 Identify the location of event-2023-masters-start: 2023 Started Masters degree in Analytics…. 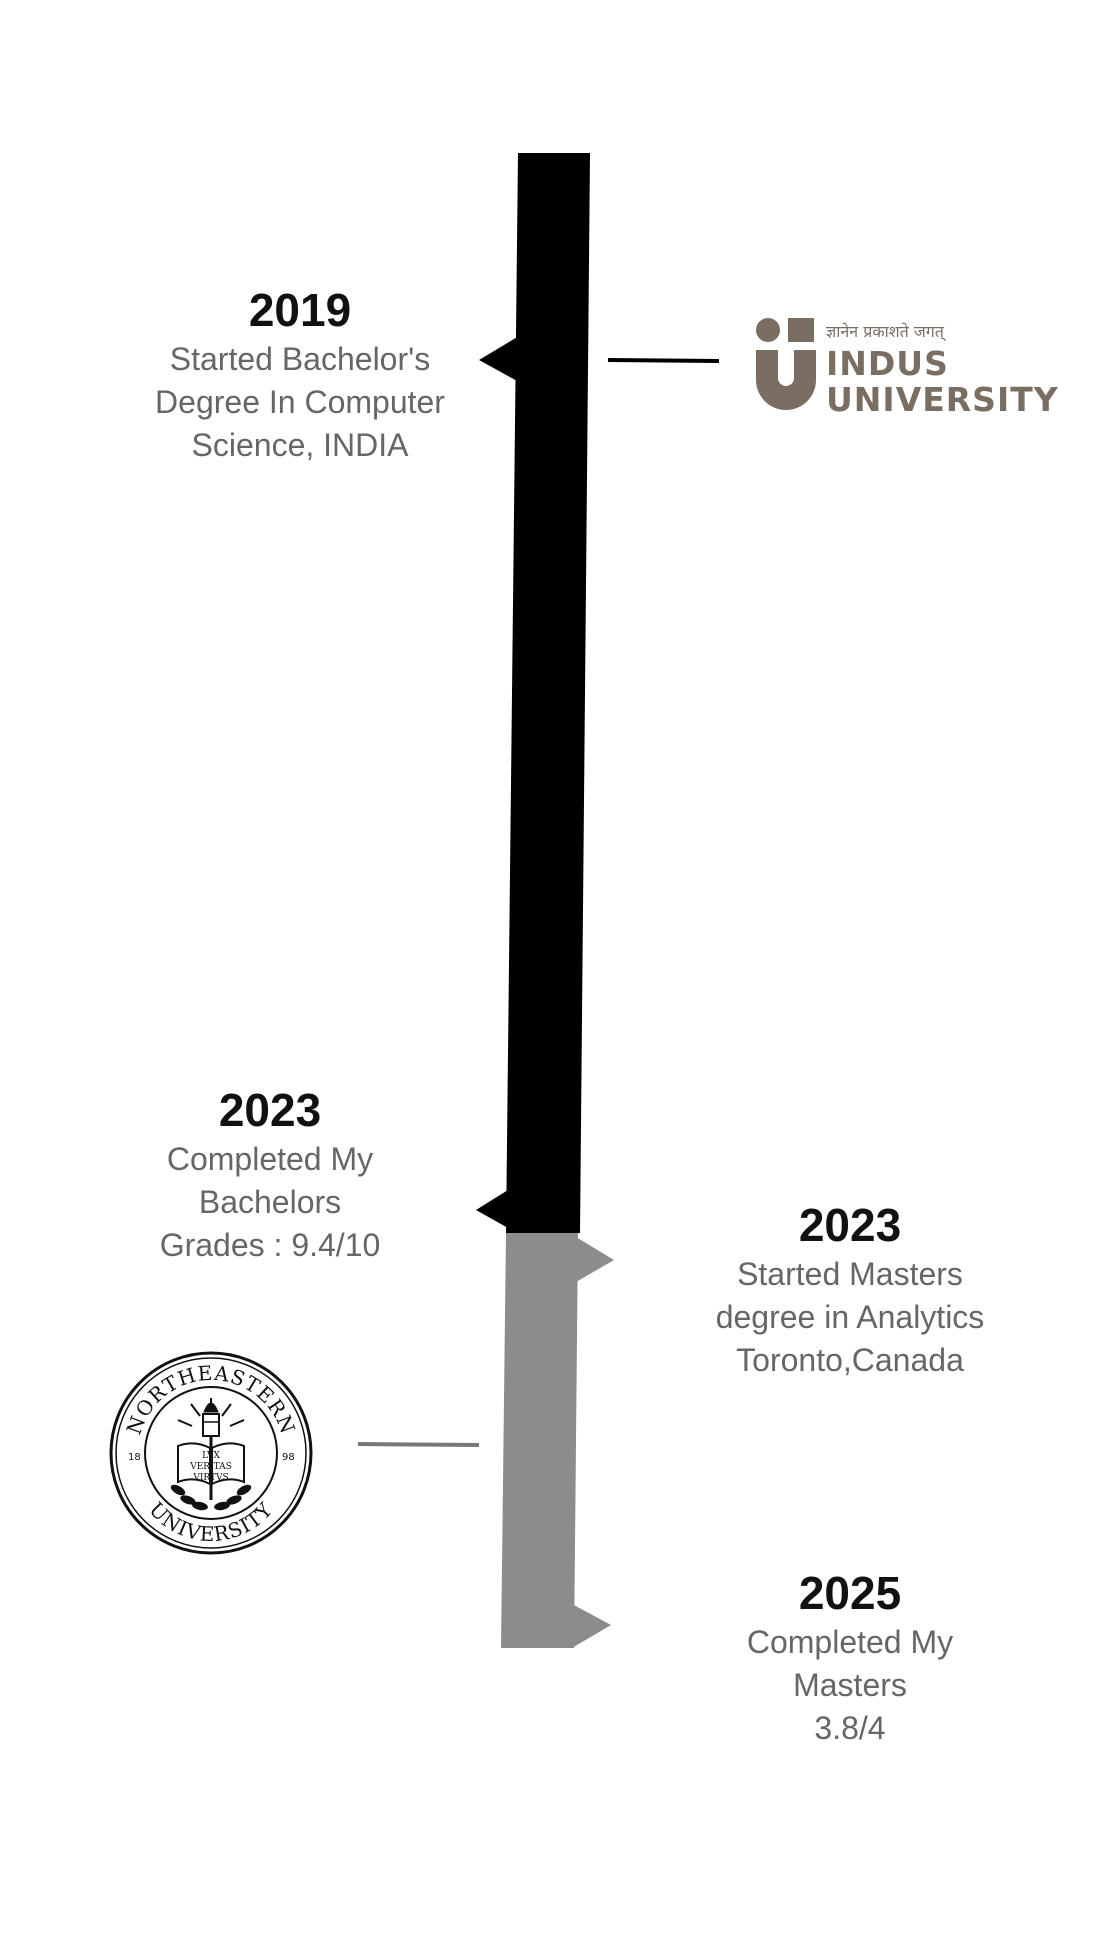
(850, 1289).